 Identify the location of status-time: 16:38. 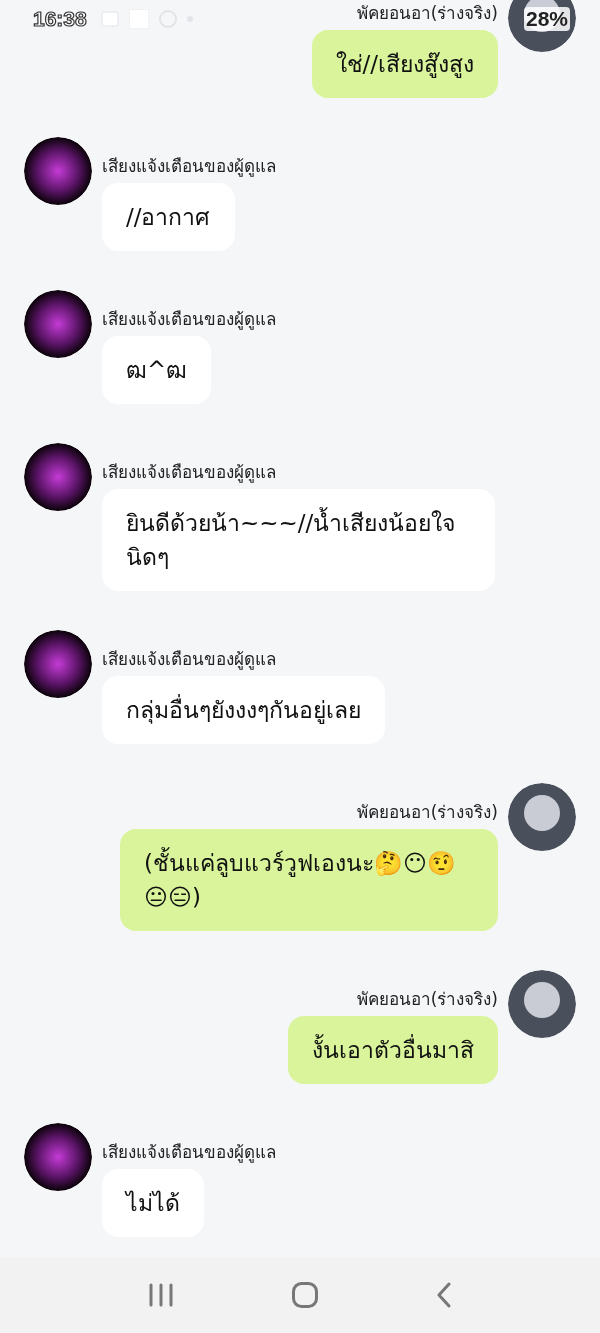
(60, 19).